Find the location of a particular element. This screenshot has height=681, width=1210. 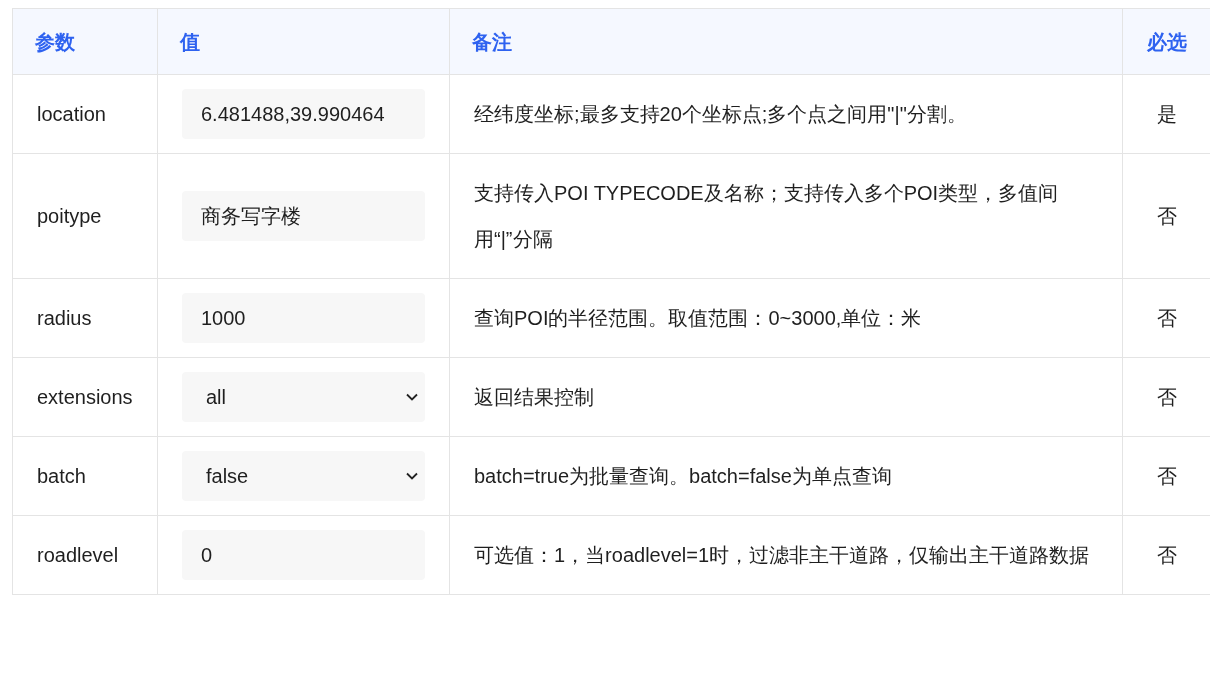

column-header: 值 is located at coordinates (190, 42).